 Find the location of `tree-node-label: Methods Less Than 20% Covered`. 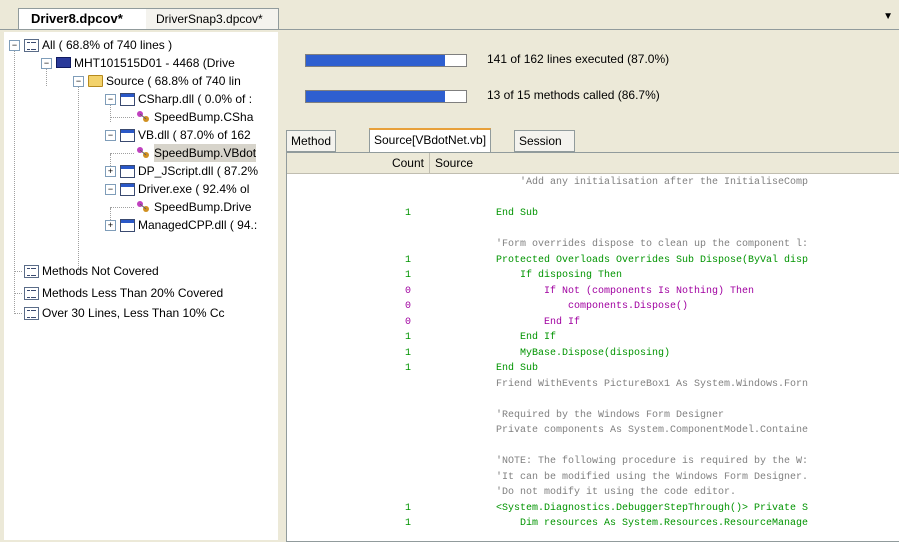

tree-node-label: Methods Less Than 20% Covered is located at coordinates (133, 293).